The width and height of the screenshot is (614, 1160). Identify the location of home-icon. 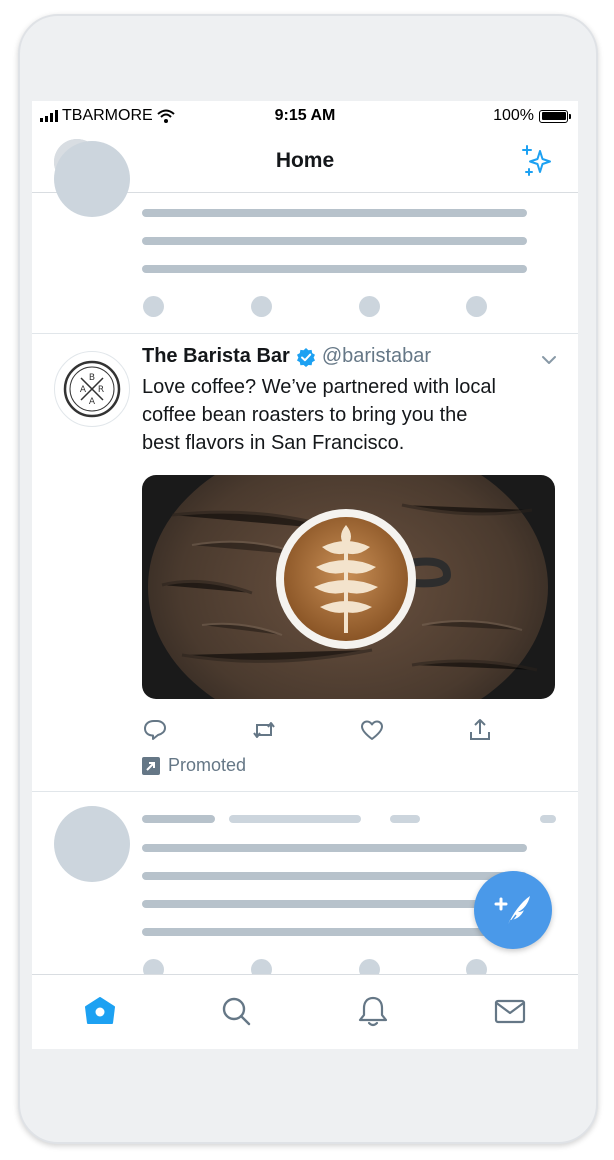
(100, 1011).